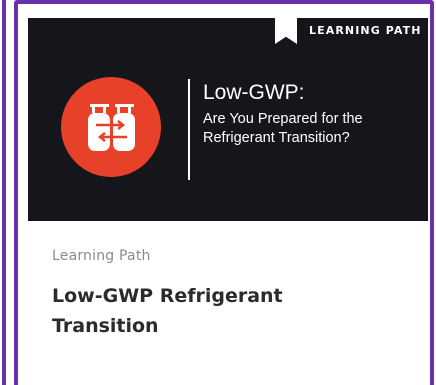  Describe the element at coordinates (189, 129) in the screenshot. I see `hero-divider` at that location.